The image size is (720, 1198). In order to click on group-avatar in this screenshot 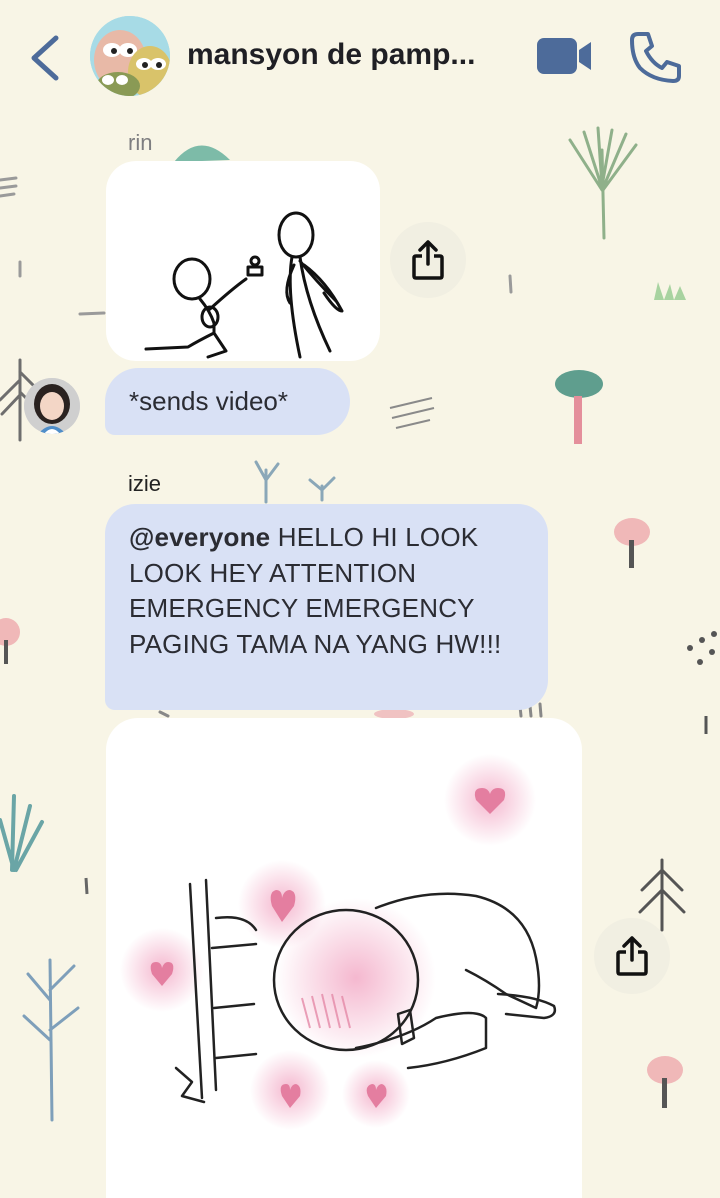, I will do `click(130, 56)`.